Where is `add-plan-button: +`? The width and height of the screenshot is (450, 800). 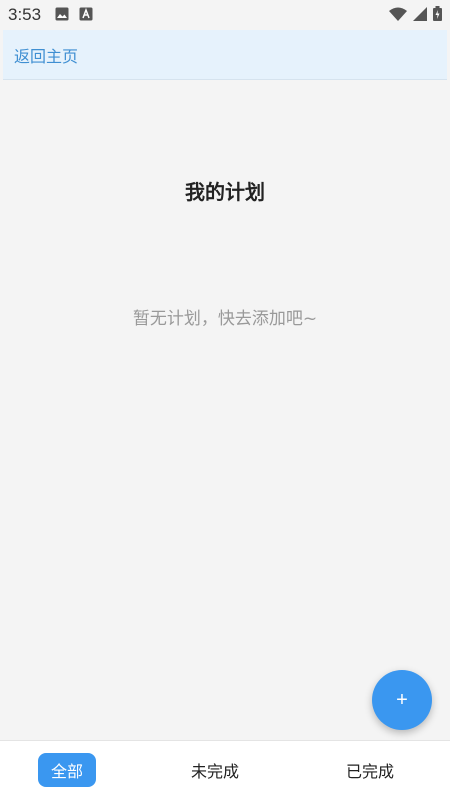
add-plan-button: + is located at coordinates (402, 700).